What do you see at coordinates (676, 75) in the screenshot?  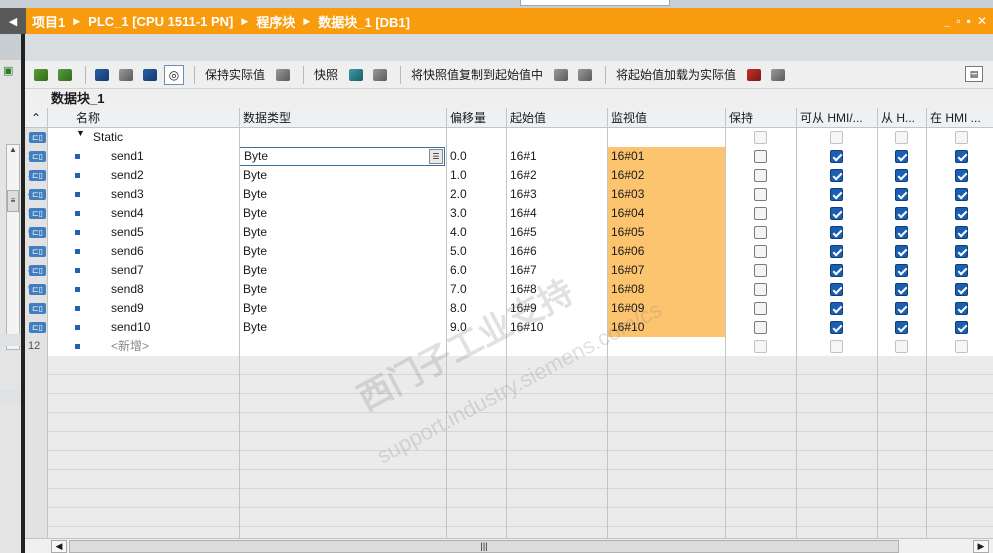 I see `load-start-as-actual-button: 将起始值加载为实际值` at bounding box center [676, 75].